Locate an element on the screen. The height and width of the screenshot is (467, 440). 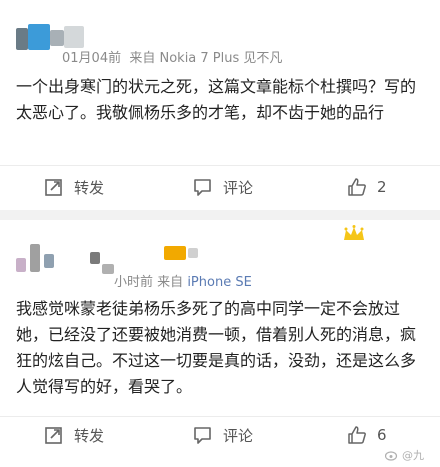
post-meta: 01月04前 来自 Nokia 7 Plus 见不凡 is located at coordinates (172, 56).